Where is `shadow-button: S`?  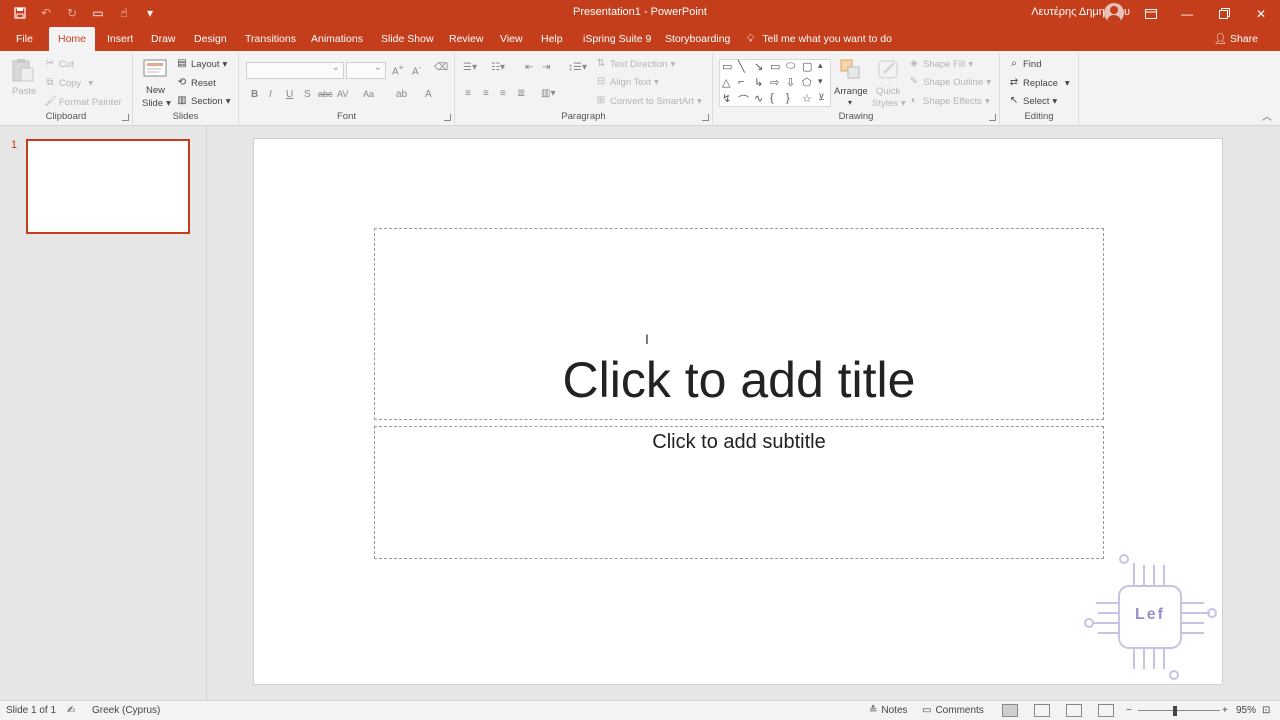
shadow-button: S is located at coordinates (307, 94).